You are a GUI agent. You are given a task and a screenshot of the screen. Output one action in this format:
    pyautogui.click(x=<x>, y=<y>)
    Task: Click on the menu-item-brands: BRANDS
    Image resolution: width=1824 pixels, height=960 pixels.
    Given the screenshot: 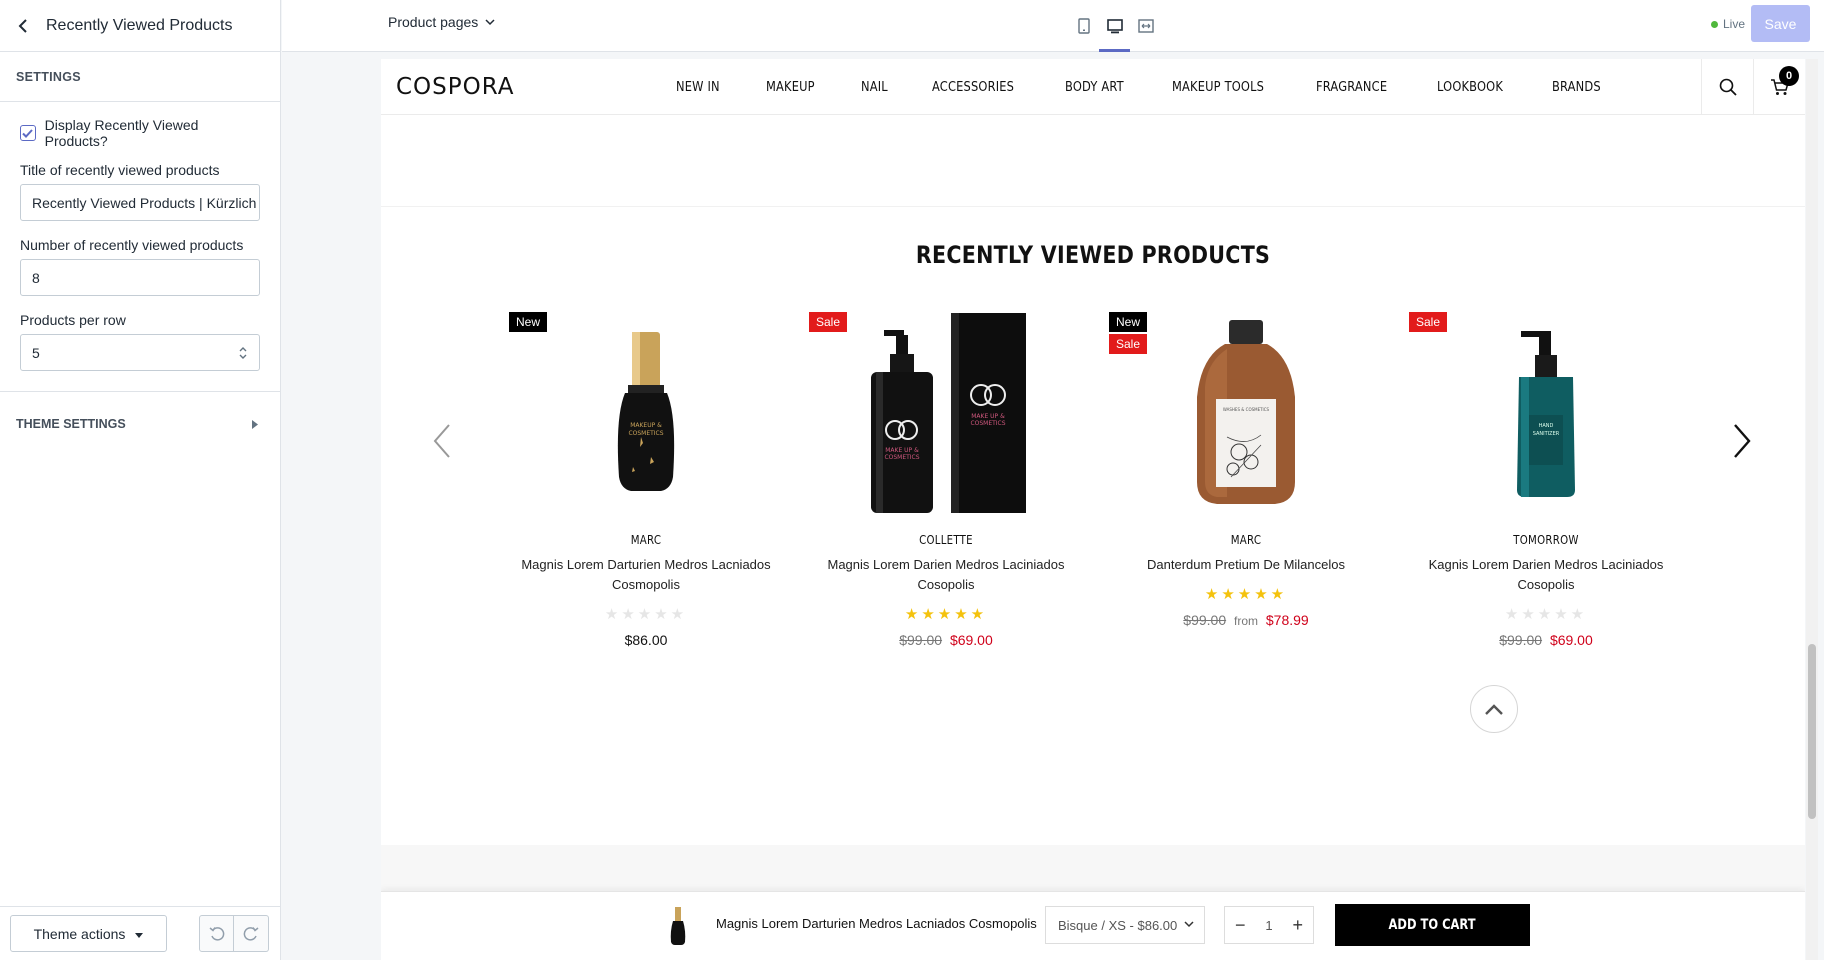 What is the action you would take?
    pyautogui.click(x=1576, y=87)
    